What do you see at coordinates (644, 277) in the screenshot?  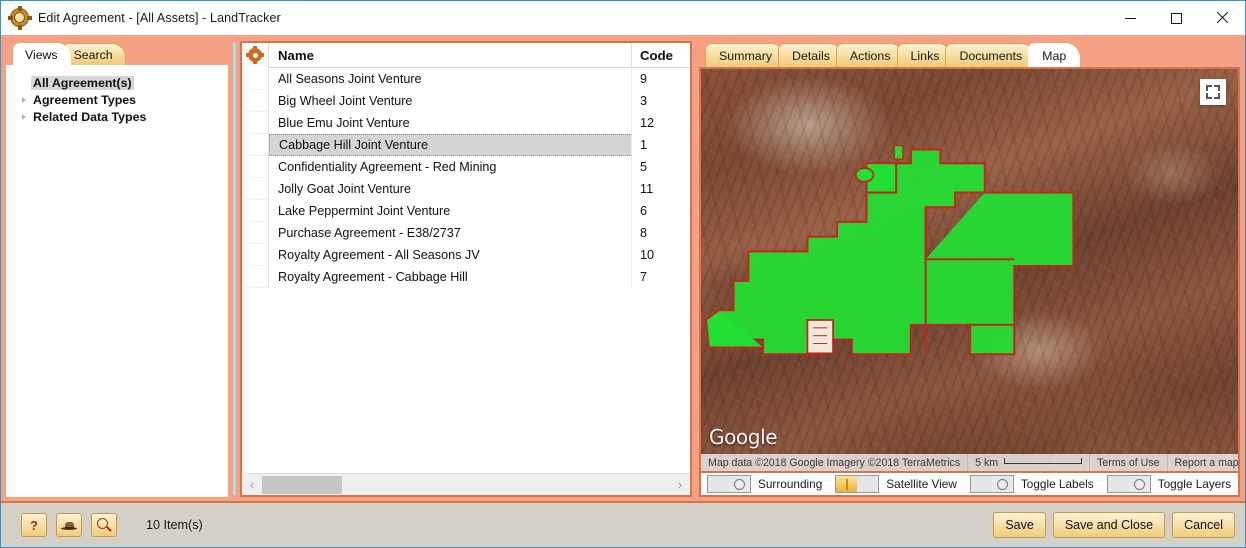 I see `cell-code: 7` at bounding box center [644, 277].